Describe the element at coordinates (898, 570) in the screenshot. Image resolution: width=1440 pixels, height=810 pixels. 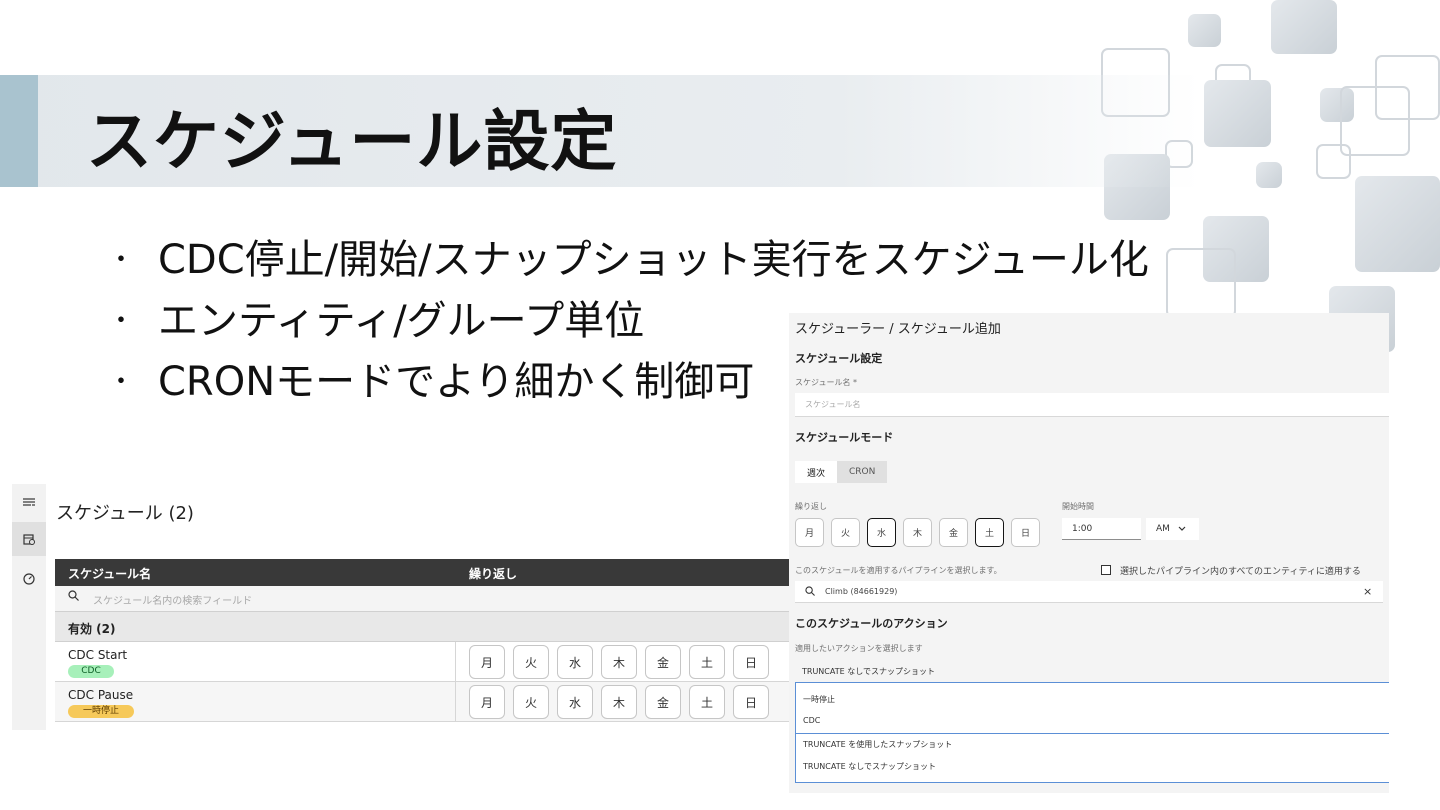
I see `pipeline-label: このスケジュールを適用するパイプラインを選択します。` at that location.